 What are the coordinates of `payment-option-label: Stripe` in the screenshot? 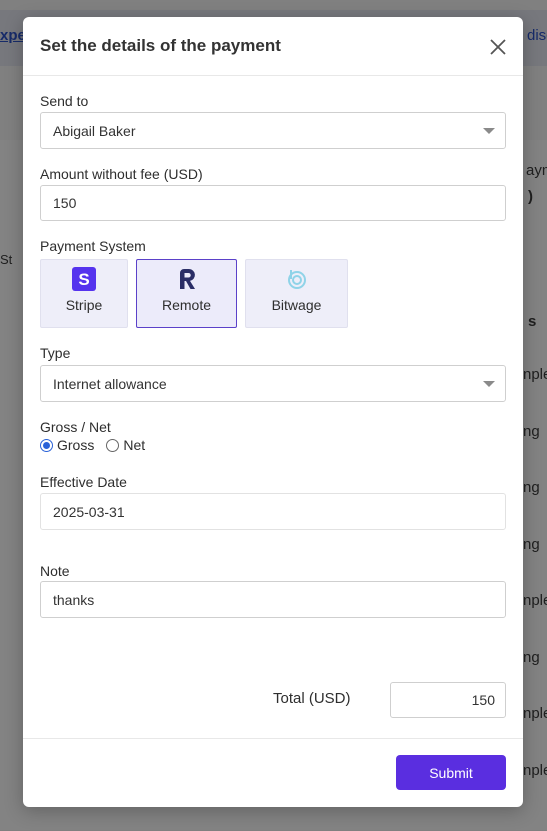 It's located at (84, 305).